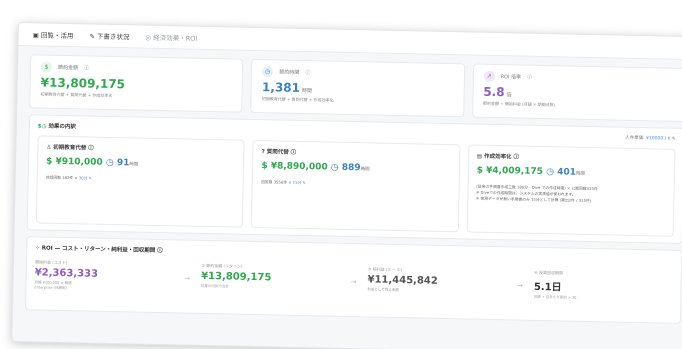  Describe the element at coordinates (56, 127) in the screenshot. I see `effects-title: $◷ 効果の内訳` at that location.